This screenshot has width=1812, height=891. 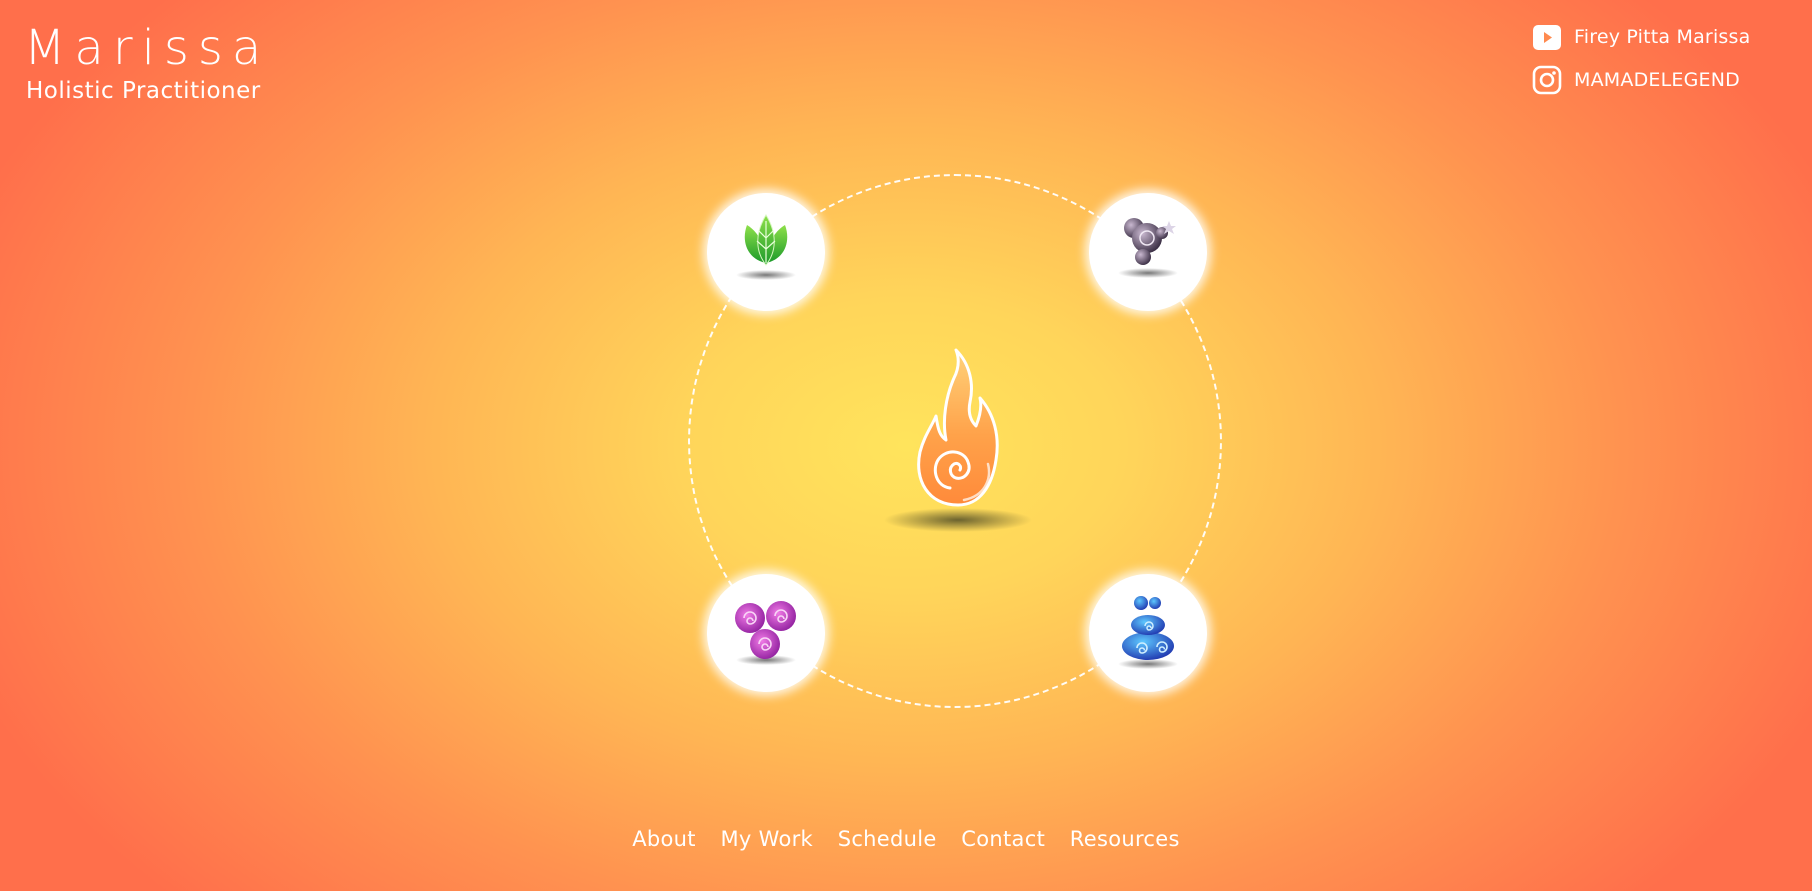 I want to click on nav-my-work: My Work, so click(x=767, y=839).